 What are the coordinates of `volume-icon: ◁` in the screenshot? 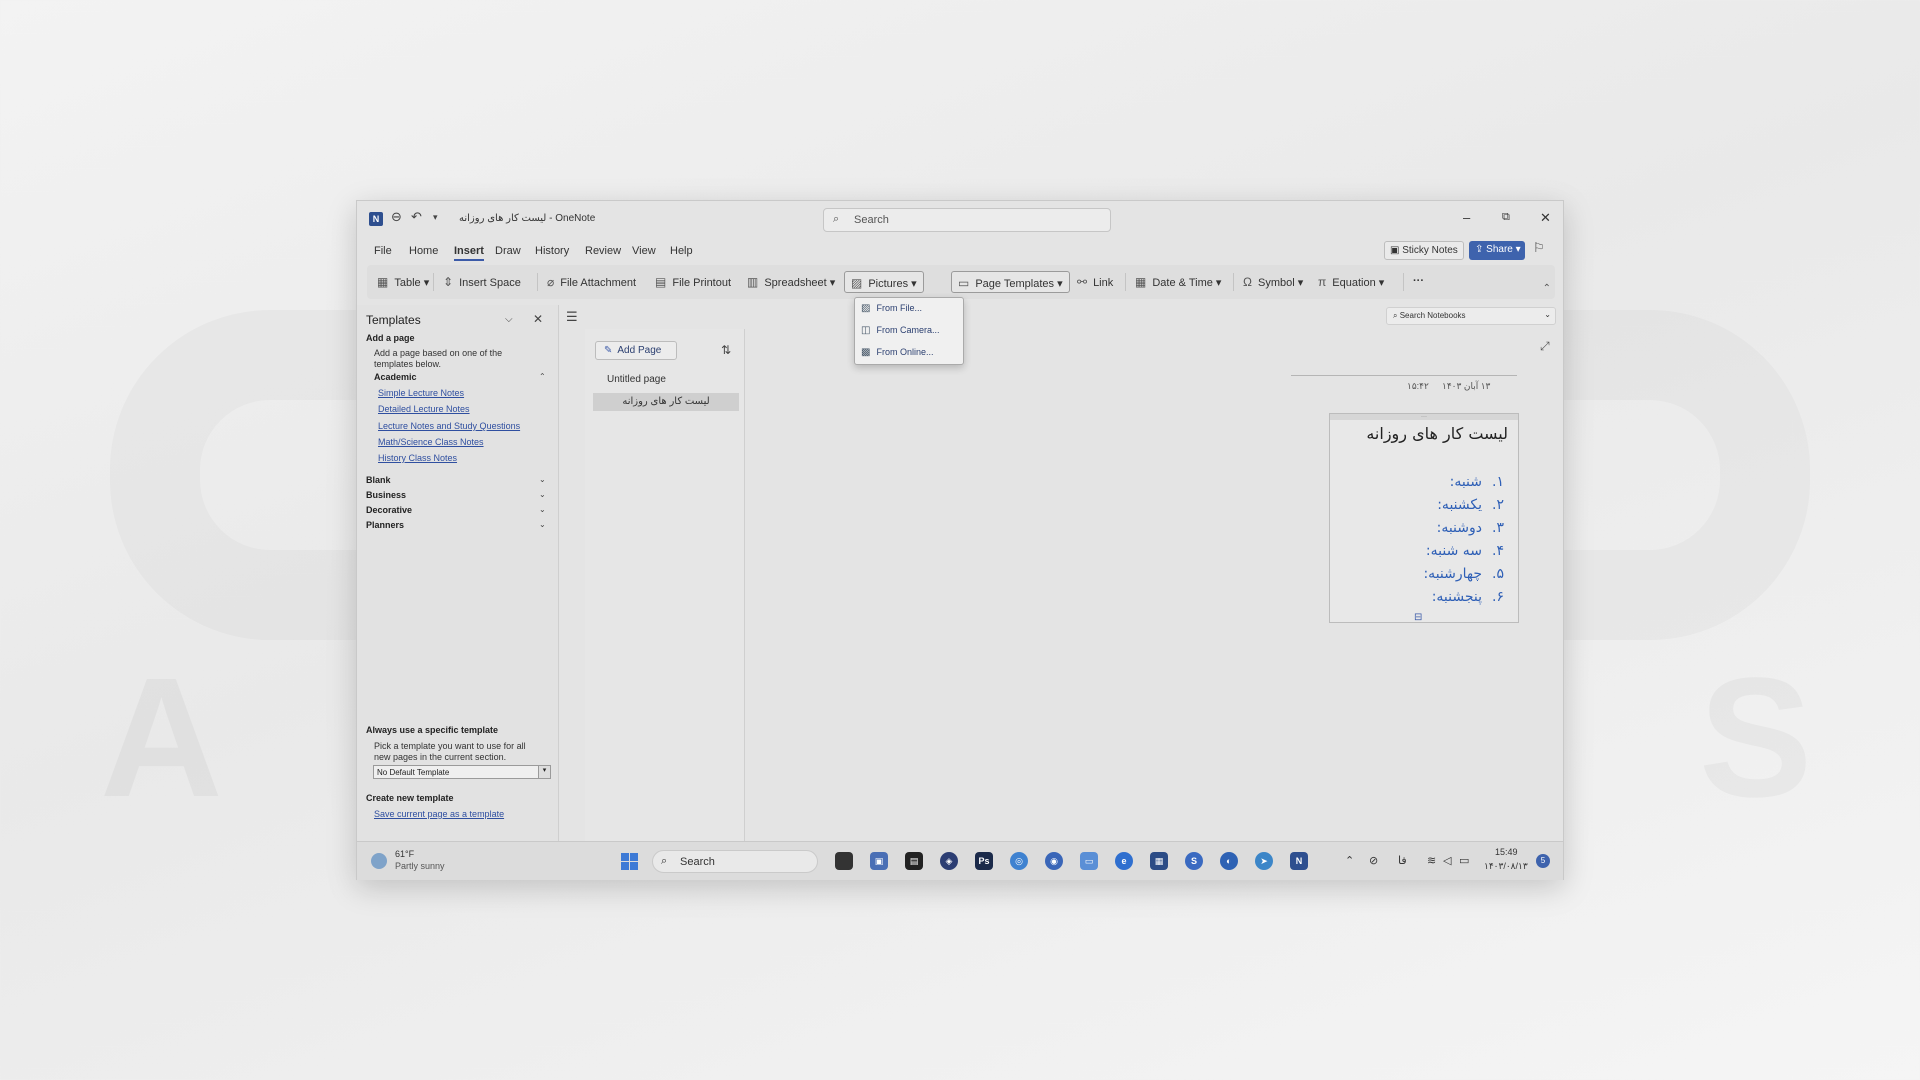 It's located at (1447, 860).